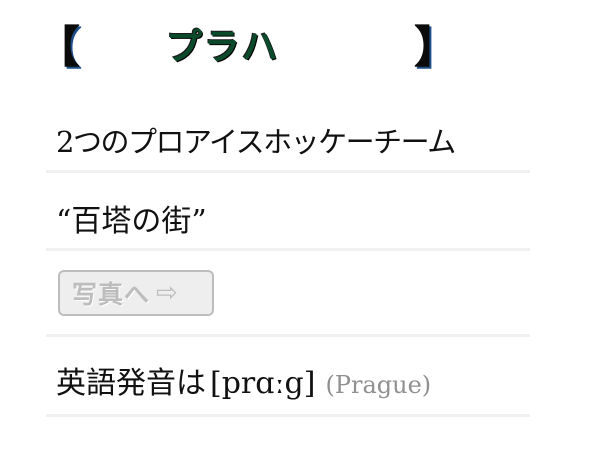  What do you see at coordinates (436, 47) in the screenshot?
I see `title-close-bracket: 】` at bounding box center [436, 47].